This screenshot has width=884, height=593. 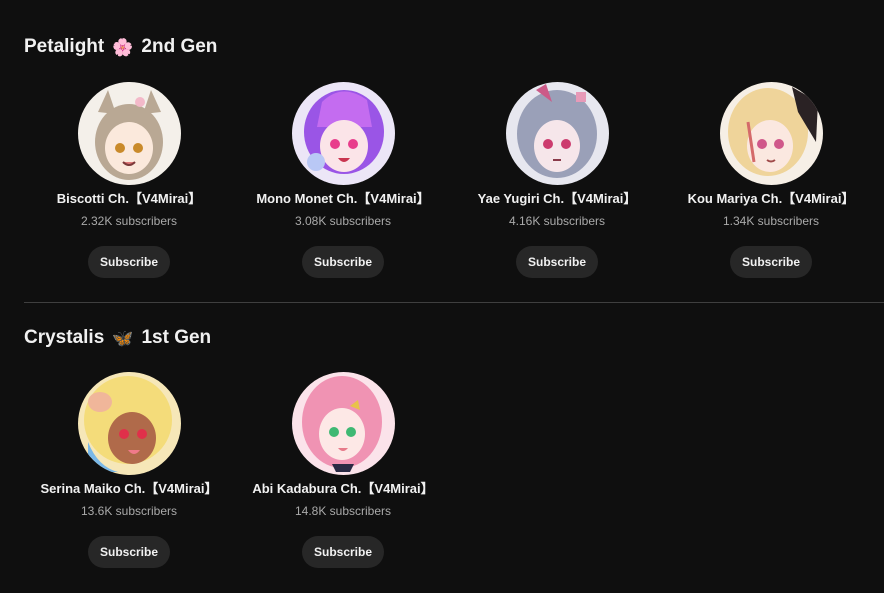 I want to click on channel-name: Yae Yugiri Ch.【V4Mirai】, so click(x=557, y=199).